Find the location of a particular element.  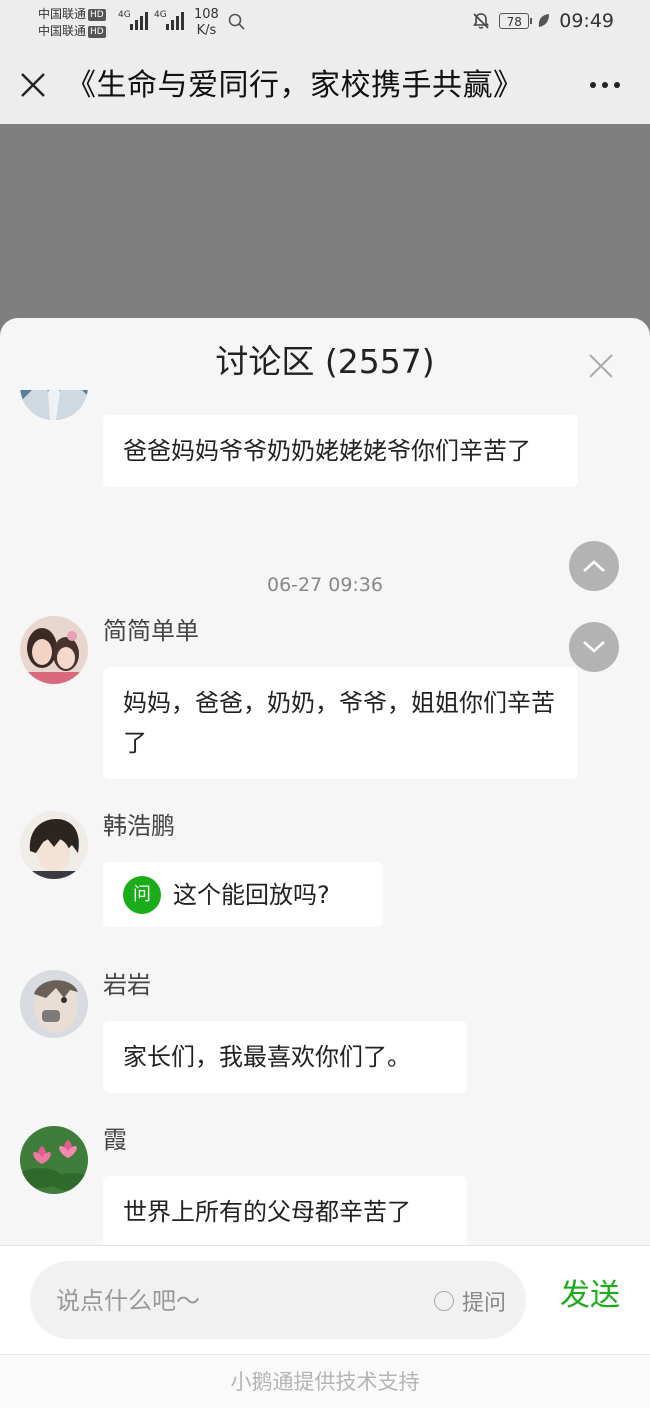

message-bubble: 问这个能回放吗? is located at coordinates (243, 894).